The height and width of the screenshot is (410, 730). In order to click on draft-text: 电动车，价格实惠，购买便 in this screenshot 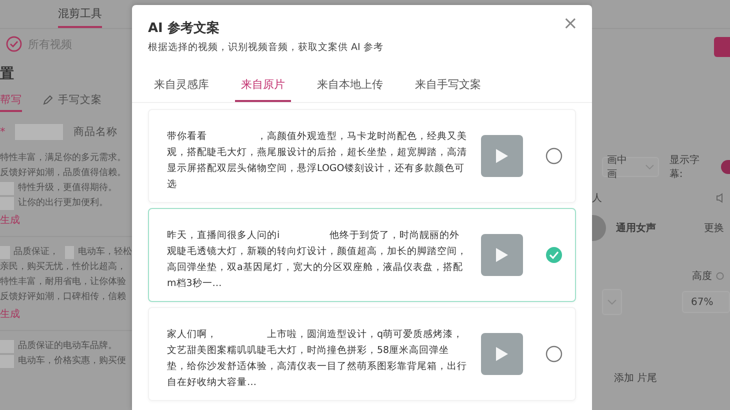, I will do `click(72, 361)`.